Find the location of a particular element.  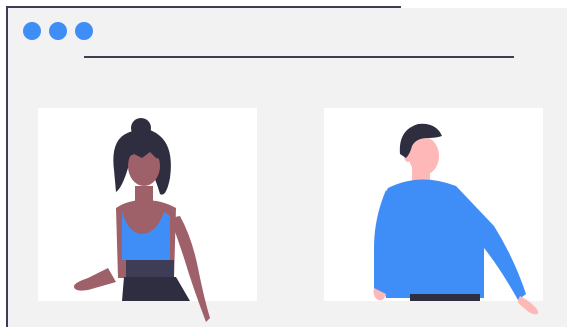

woman-belt is located at coordinates (150, 268).